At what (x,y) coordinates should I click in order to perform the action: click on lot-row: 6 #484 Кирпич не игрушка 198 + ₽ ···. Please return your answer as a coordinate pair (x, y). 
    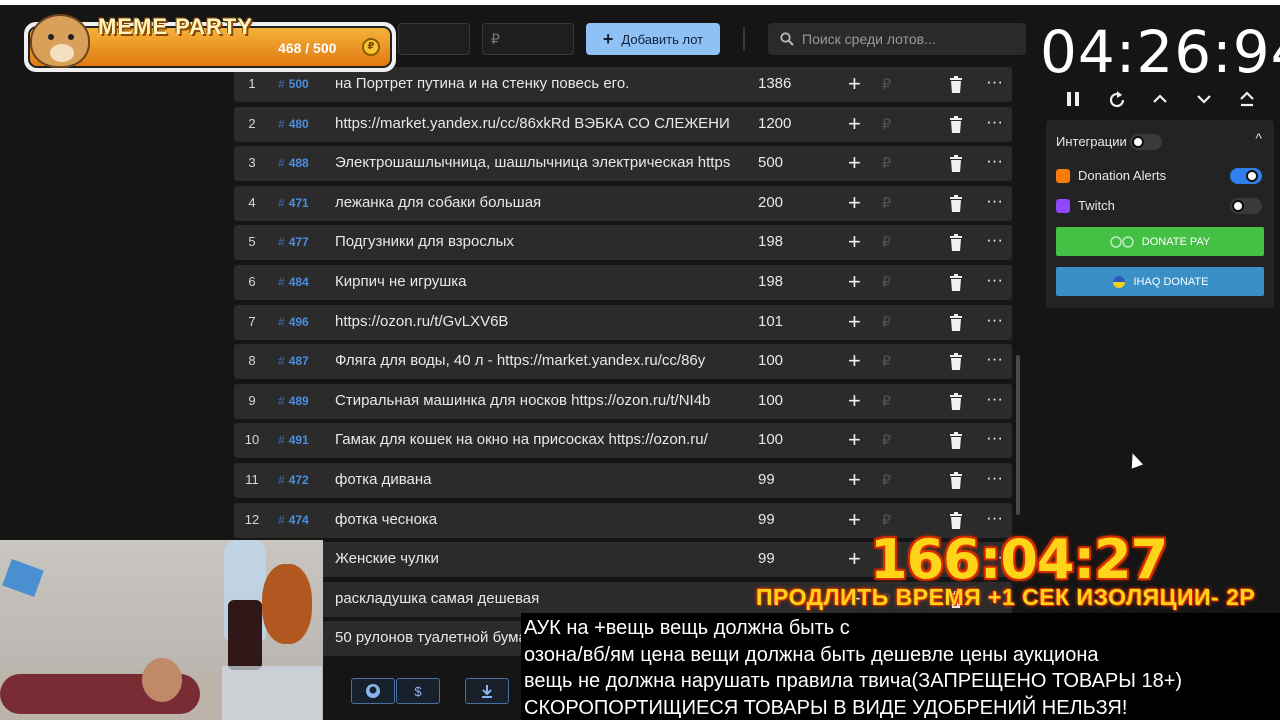
    Looking at the image, I should click on (623, 282).